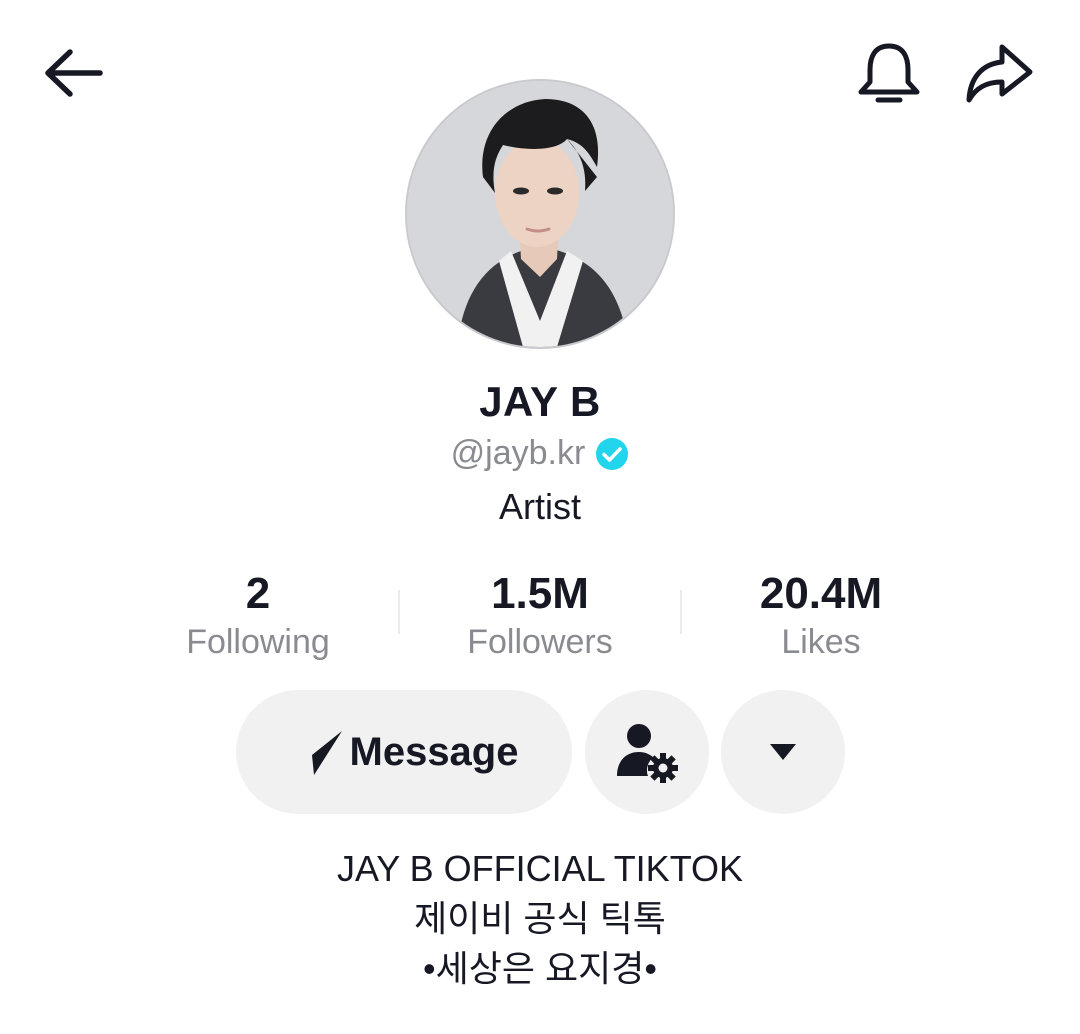 The width and height of the screenshot is (1080, 1034). What do you see at coordinates (540, 401) in the screenshot?
I see `display-name: JAY B` at bounding box center [540, 401].